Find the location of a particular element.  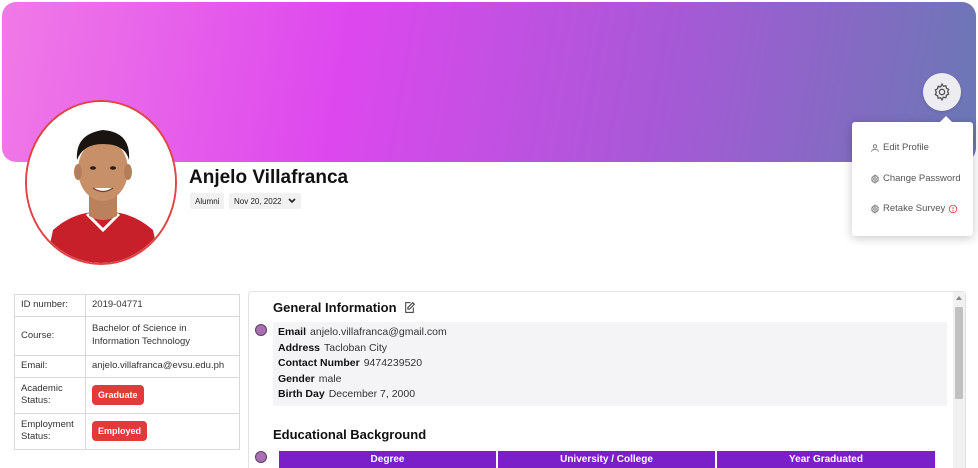

menu-item-retake-survey: Retake Survey is located at coordinates (914, 208).